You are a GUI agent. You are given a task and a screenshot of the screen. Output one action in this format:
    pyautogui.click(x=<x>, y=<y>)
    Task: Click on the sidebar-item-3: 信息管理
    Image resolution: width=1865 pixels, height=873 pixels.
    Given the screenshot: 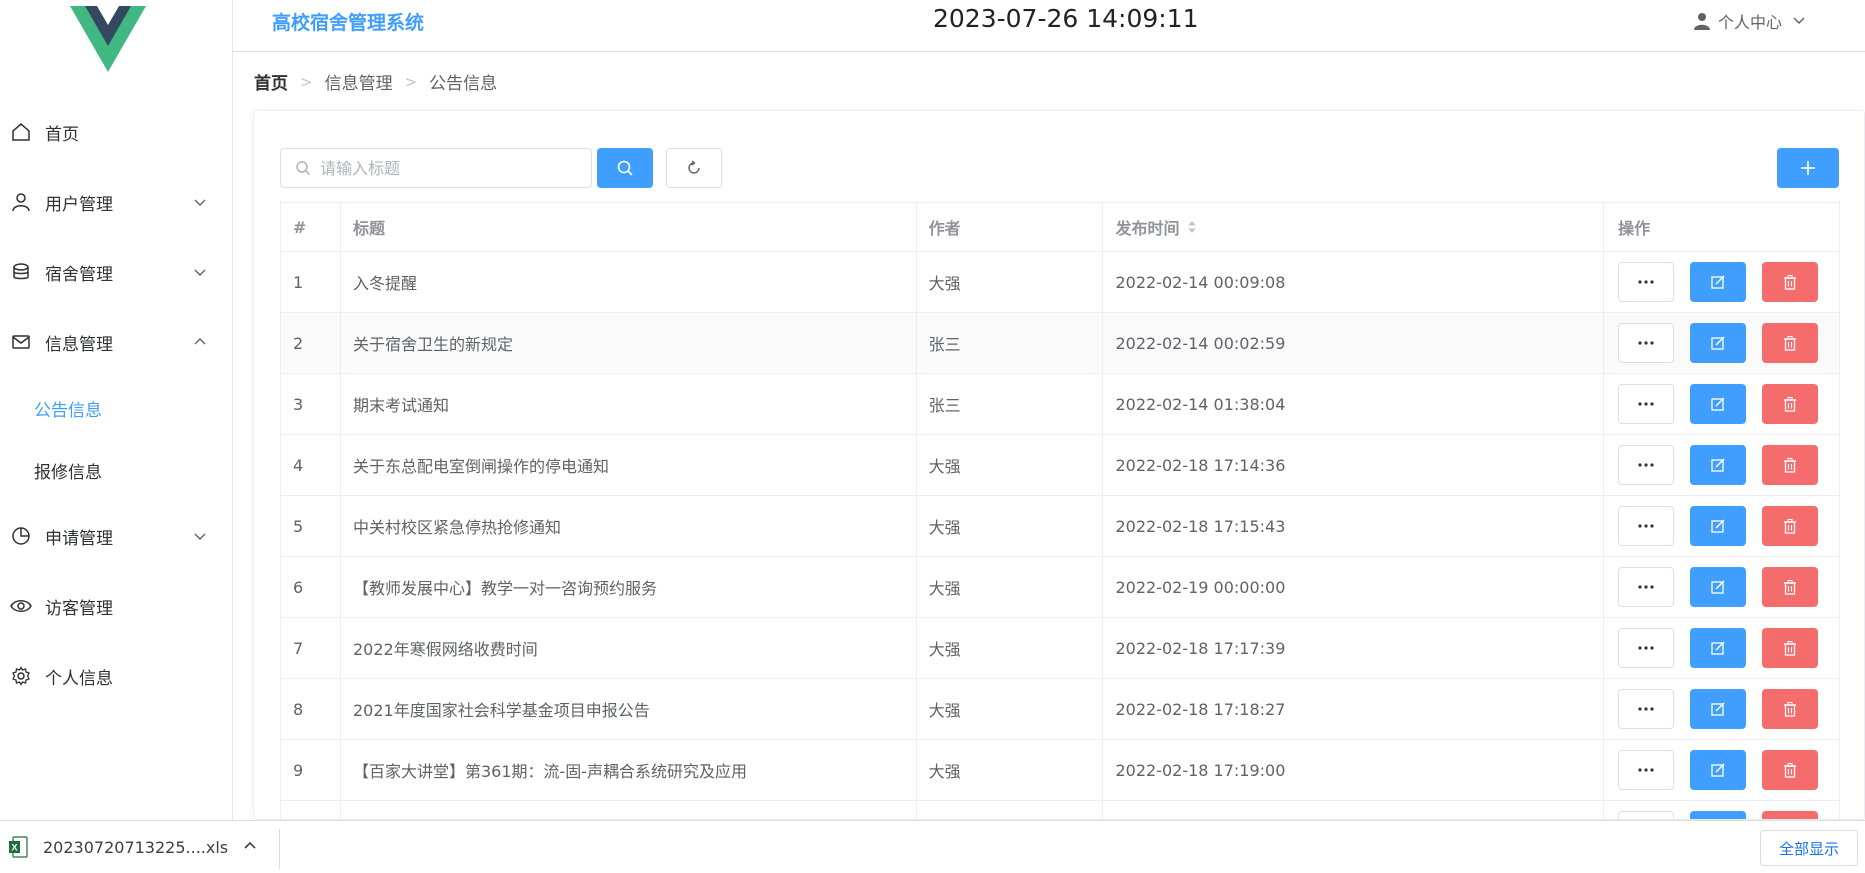 What is the action you would take?
    pyautogui.click(x=116, y=342)
    